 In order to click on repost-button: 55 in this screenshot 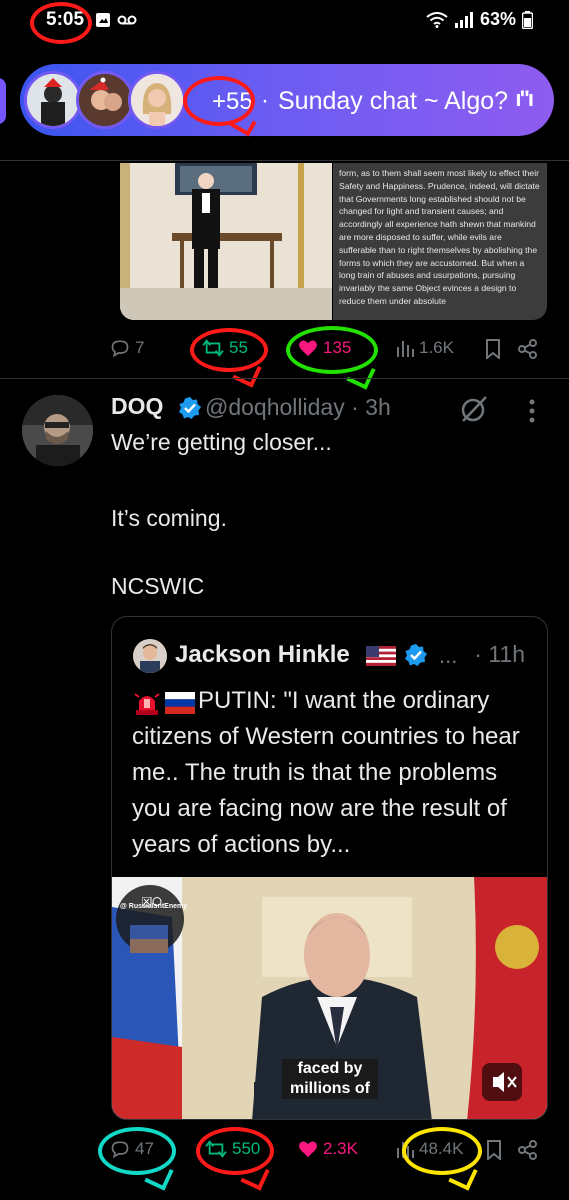, I will do `click(225, 348)`.